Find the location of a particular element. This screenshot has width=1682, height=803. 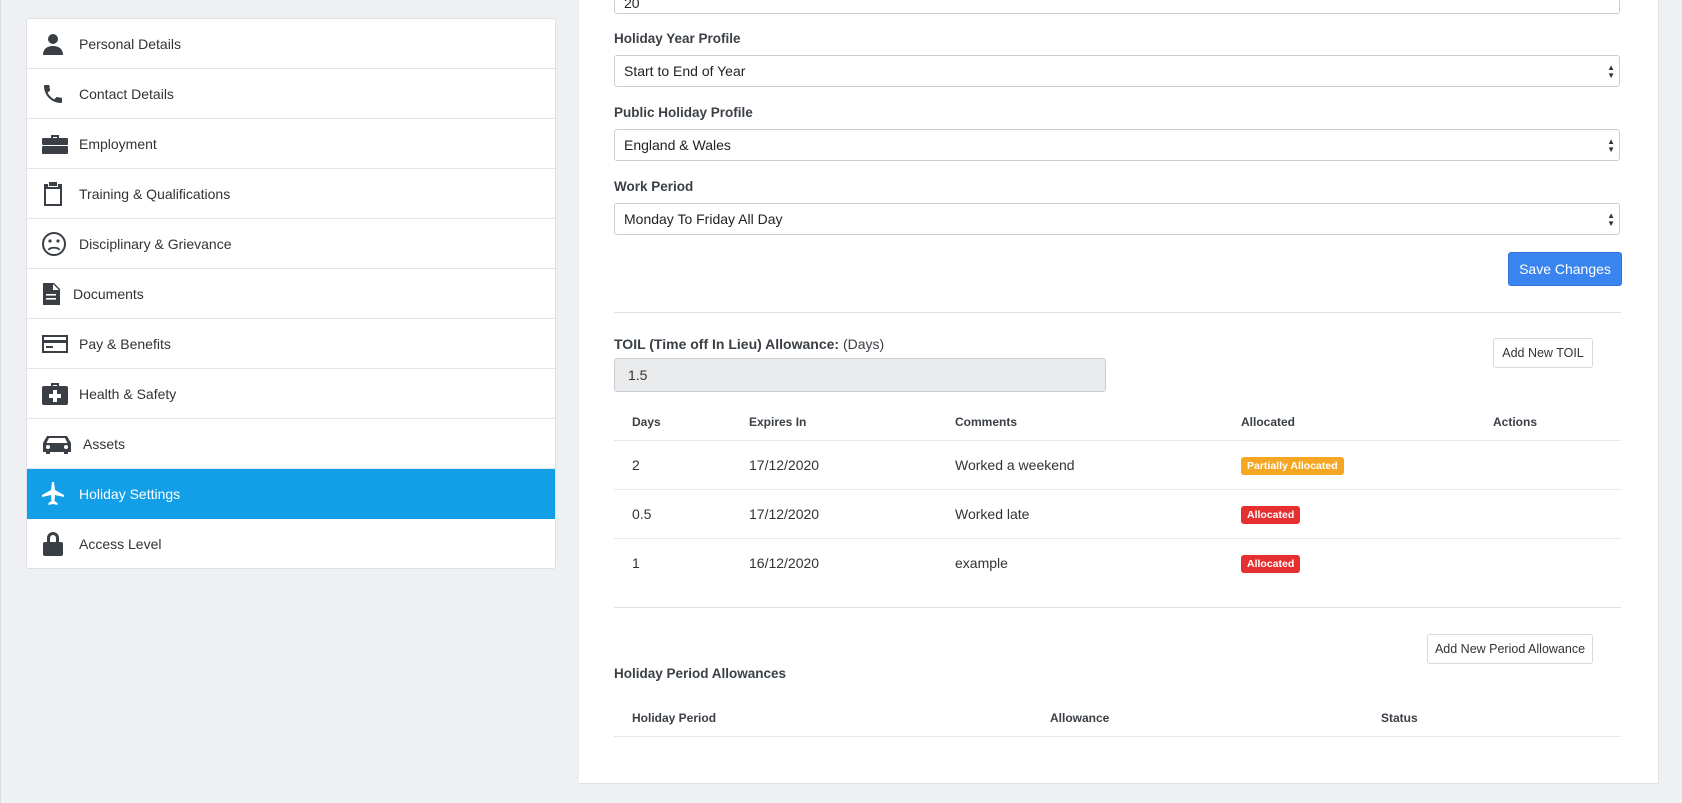

public-holiday-profile-label: Public Holiday Profile is located at coordinates (683, 112).